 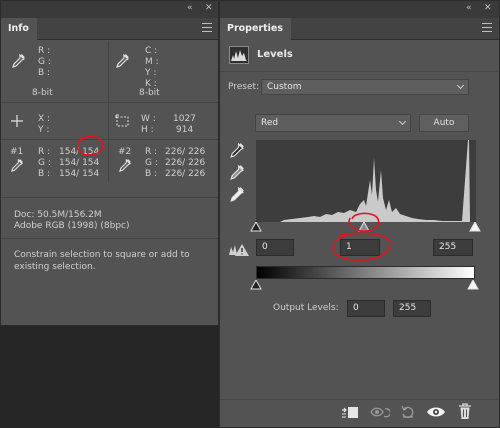 I want to click on white-output-slider-handle, so click(x=473, y=285).